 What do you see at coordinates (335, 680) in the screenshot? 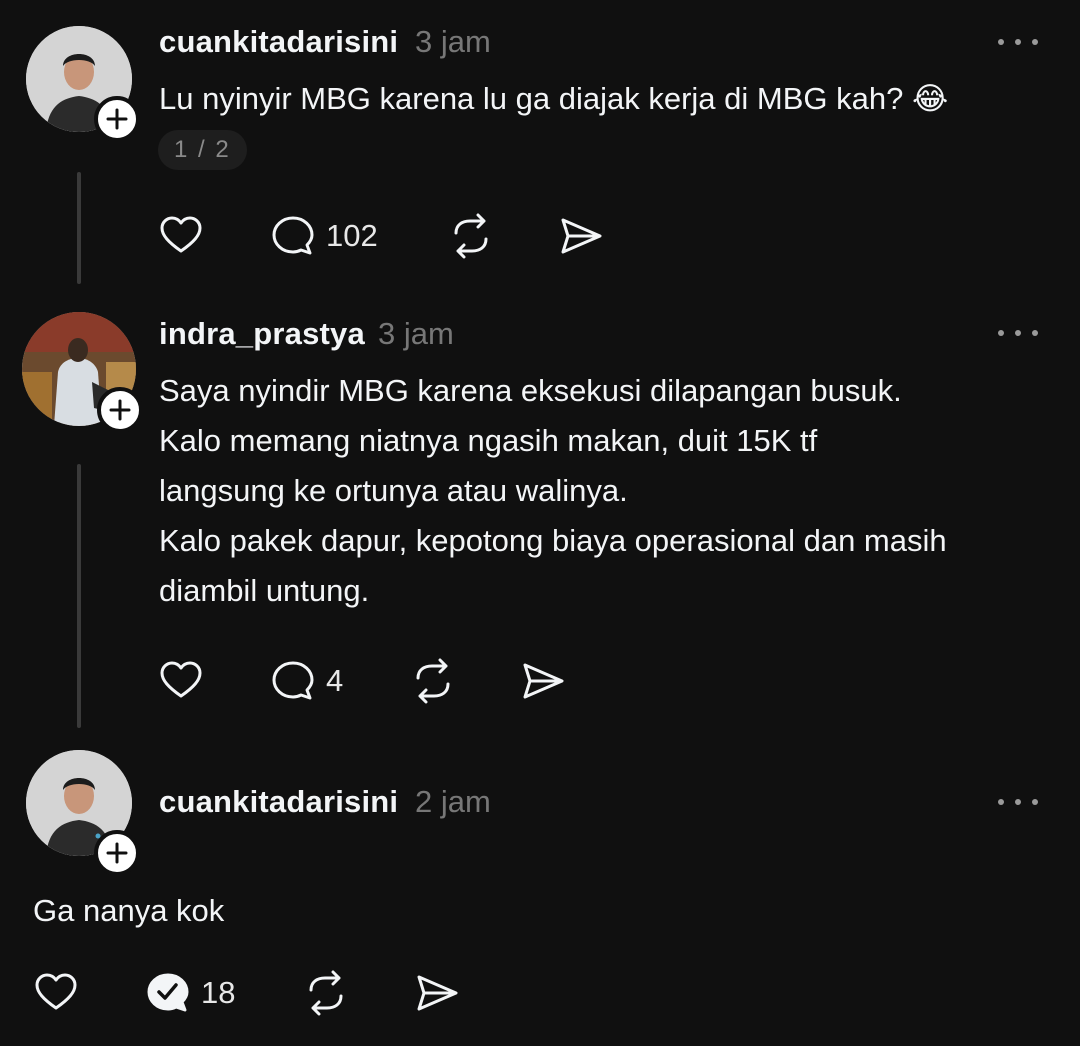
I see `reply-count: 4` at bounding box center [335, 680].